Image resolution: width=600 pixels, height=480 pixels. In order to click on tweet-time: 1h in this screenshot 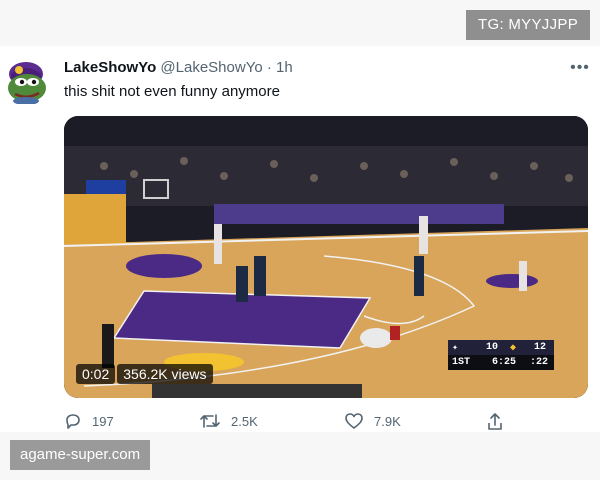, I will do `click(284, 67)`.